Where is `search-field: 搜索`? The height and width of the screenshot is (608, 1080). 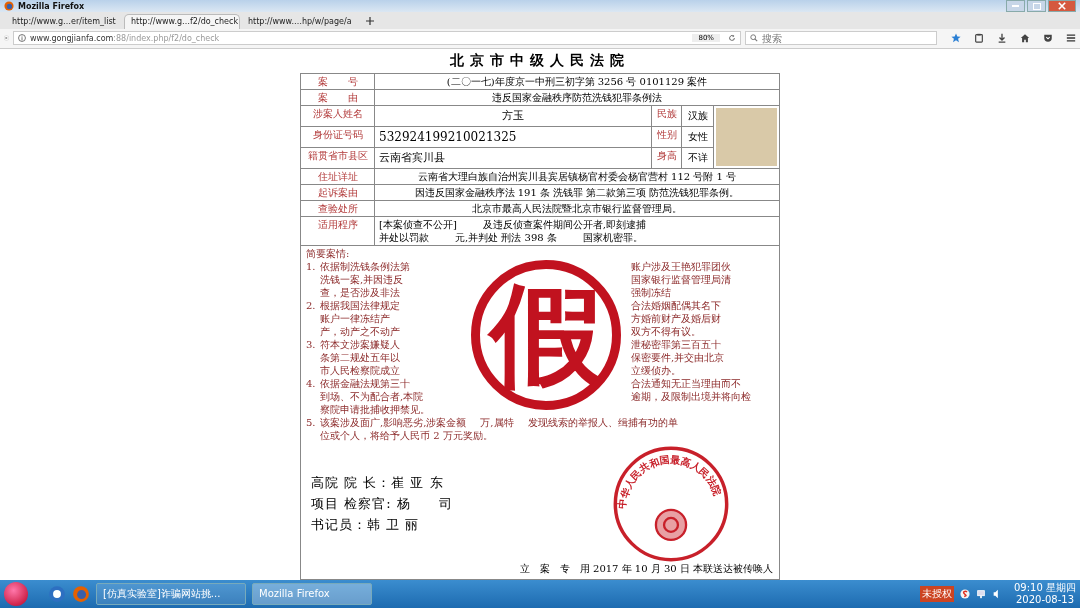
search-field: 搜索 is located at coordinates (841, 38).